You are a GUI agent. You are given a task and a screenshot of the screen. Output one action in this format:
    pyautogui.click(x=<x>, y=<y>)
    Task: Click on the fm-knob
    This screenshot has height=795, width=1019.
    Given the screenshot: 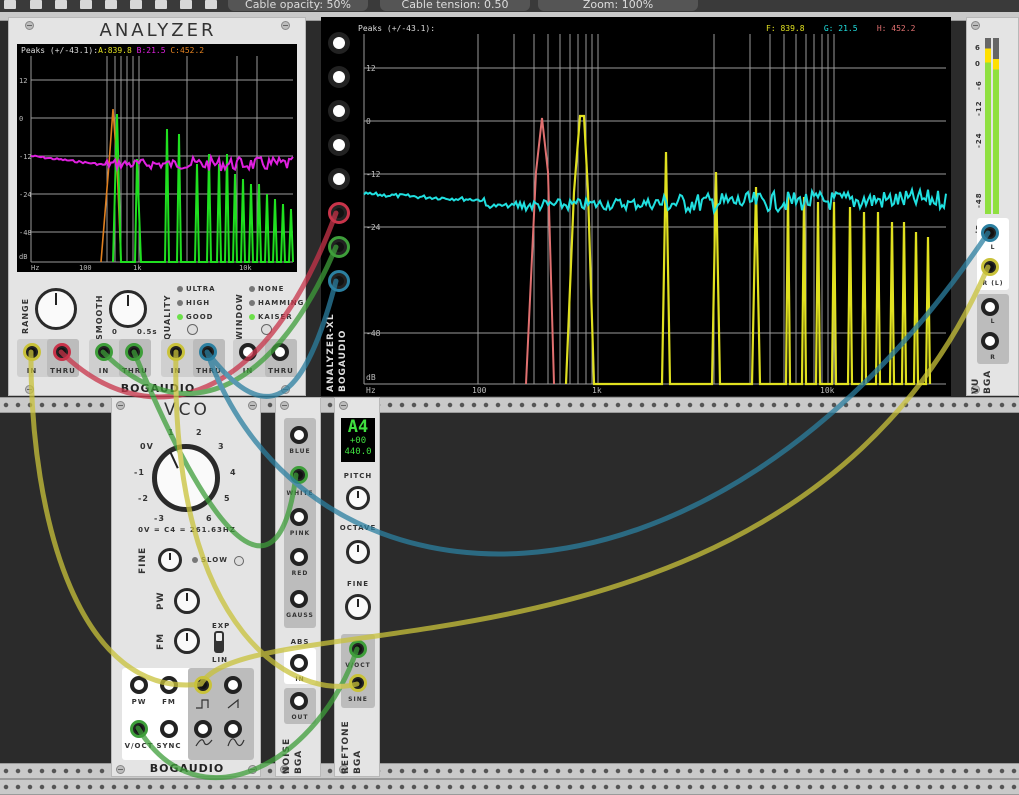 What is the action you would take?
    pyautogui.click(x=187, y=641)
    